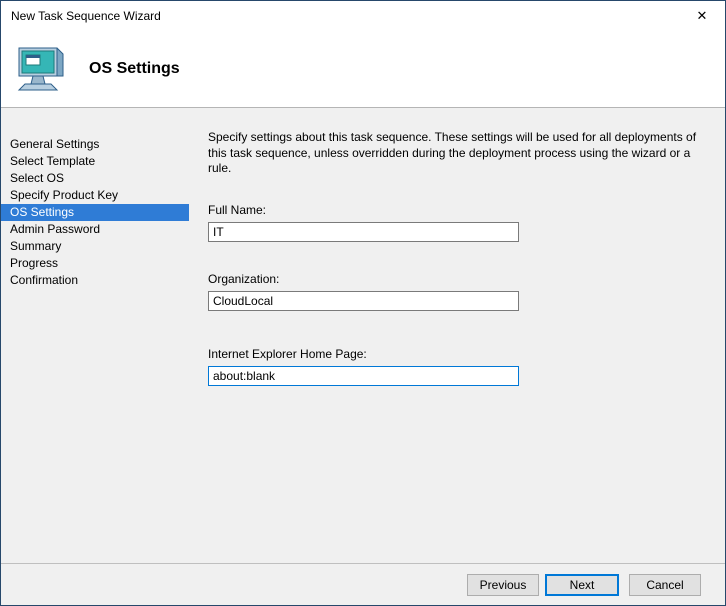  I want to click on full-name-field-group: Full Name:, so click(459, 222).